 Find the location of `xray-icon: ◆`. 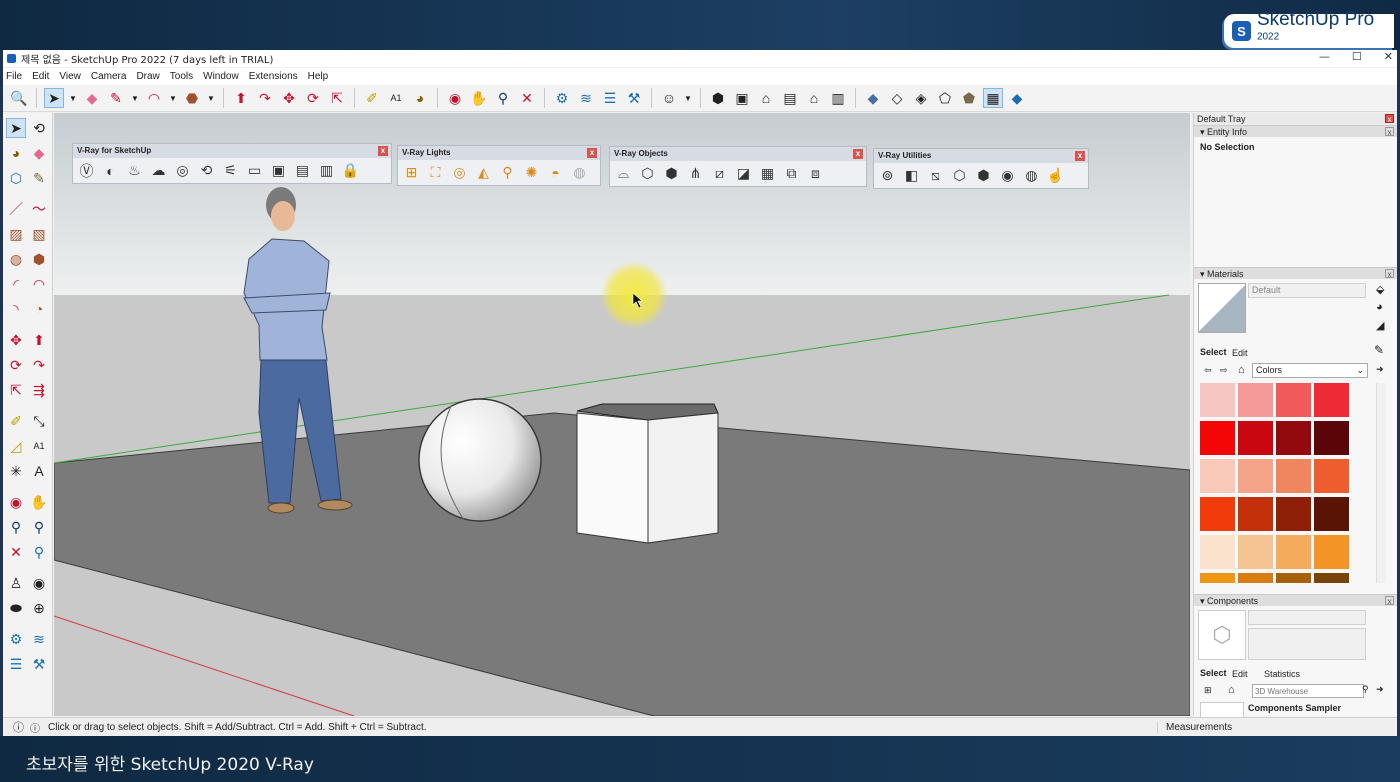

xray-icon: ◆ is located at coordinates (873, 98).